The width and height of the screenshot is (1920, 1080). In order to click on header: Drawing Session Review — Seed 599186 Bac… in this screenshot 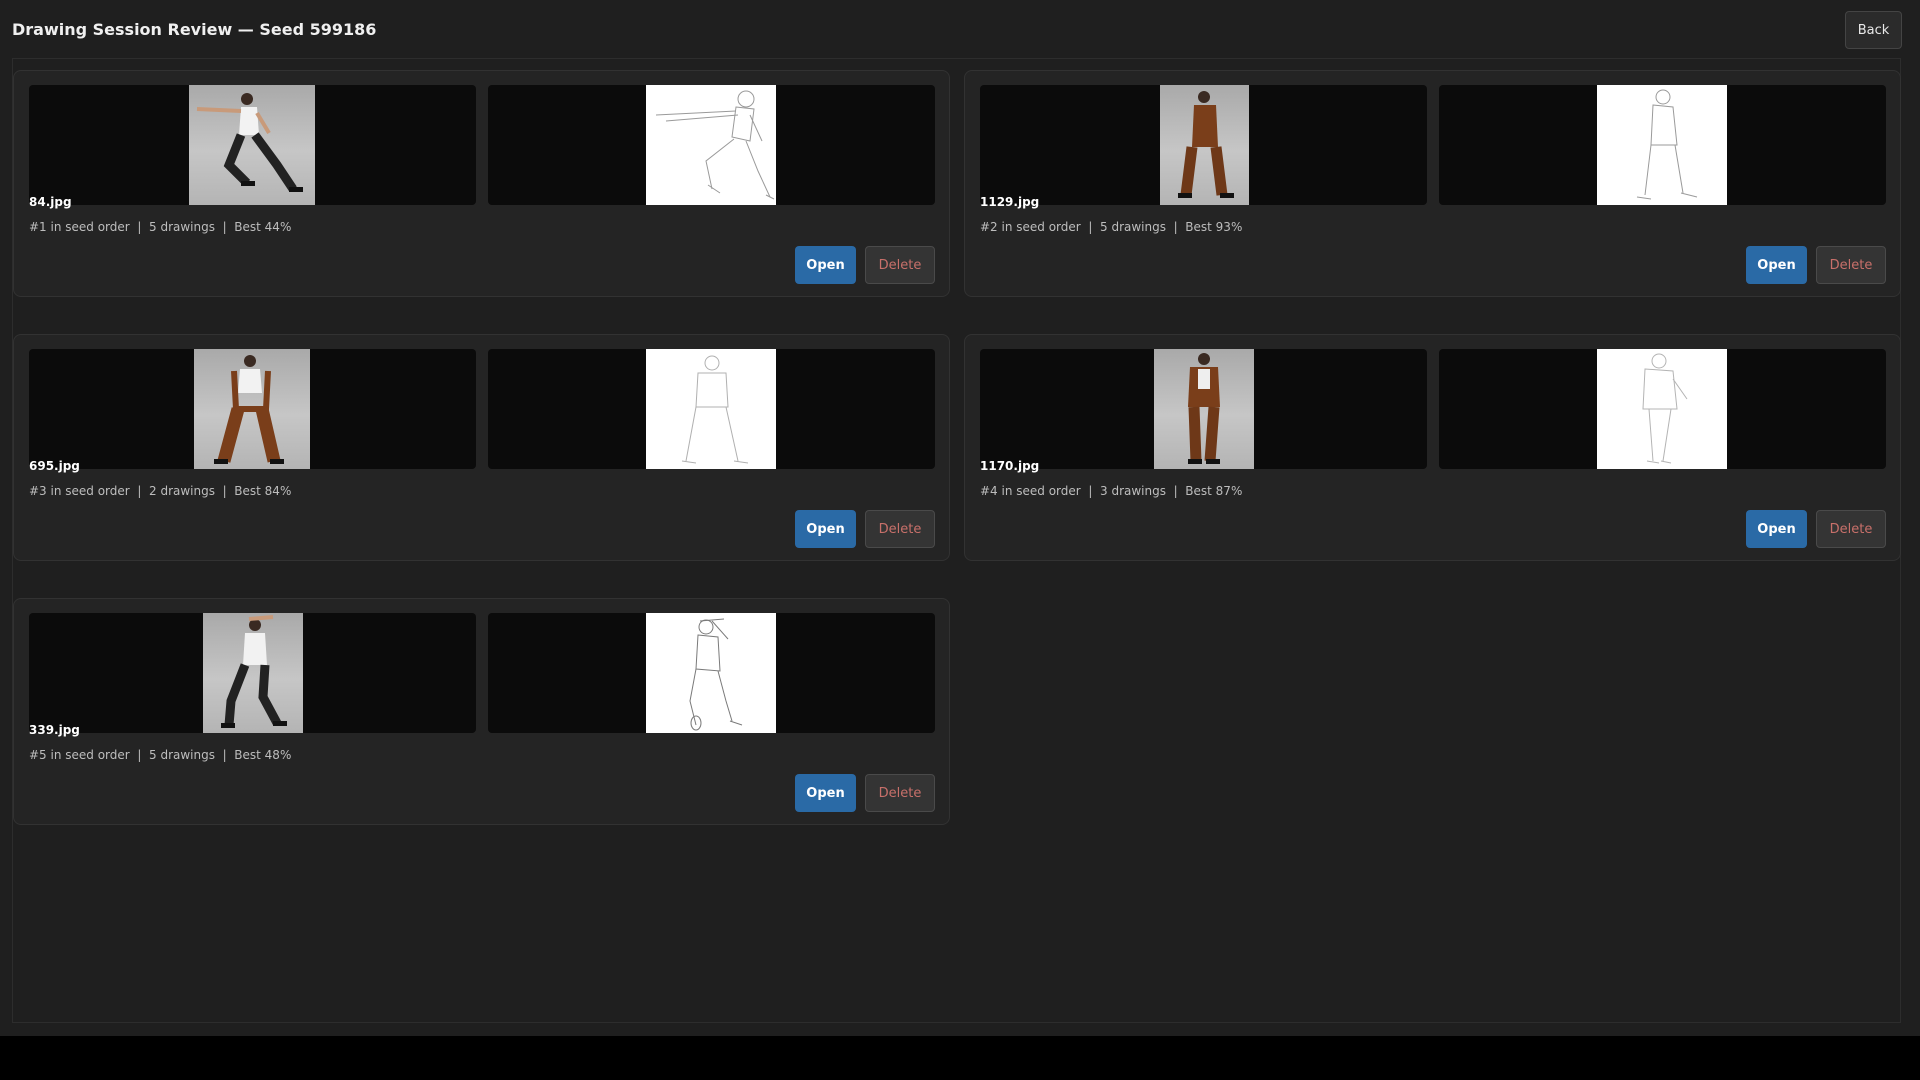, I will do `click(960, 29)`.